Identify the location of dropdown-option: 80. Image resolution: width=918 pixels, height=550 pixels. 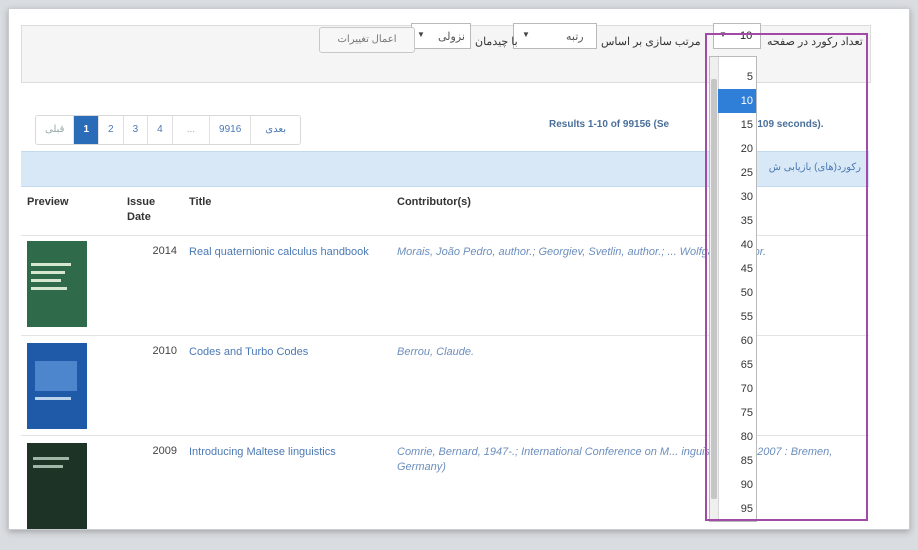
(737, 437).